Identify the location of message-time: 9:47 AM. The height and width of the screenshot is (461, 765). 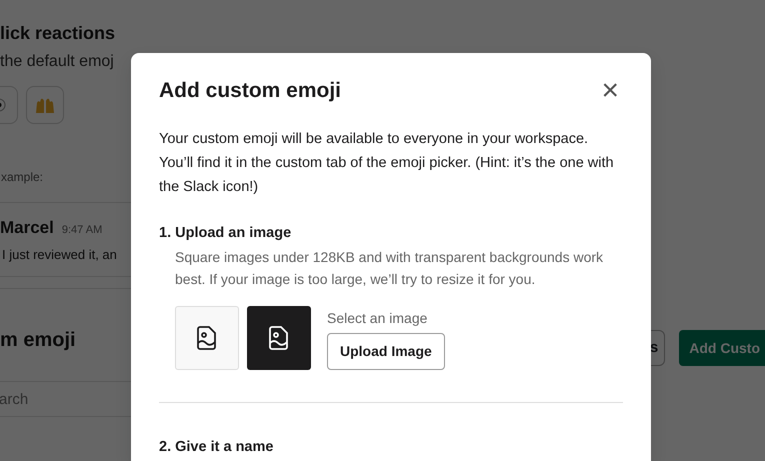
(82, 230).